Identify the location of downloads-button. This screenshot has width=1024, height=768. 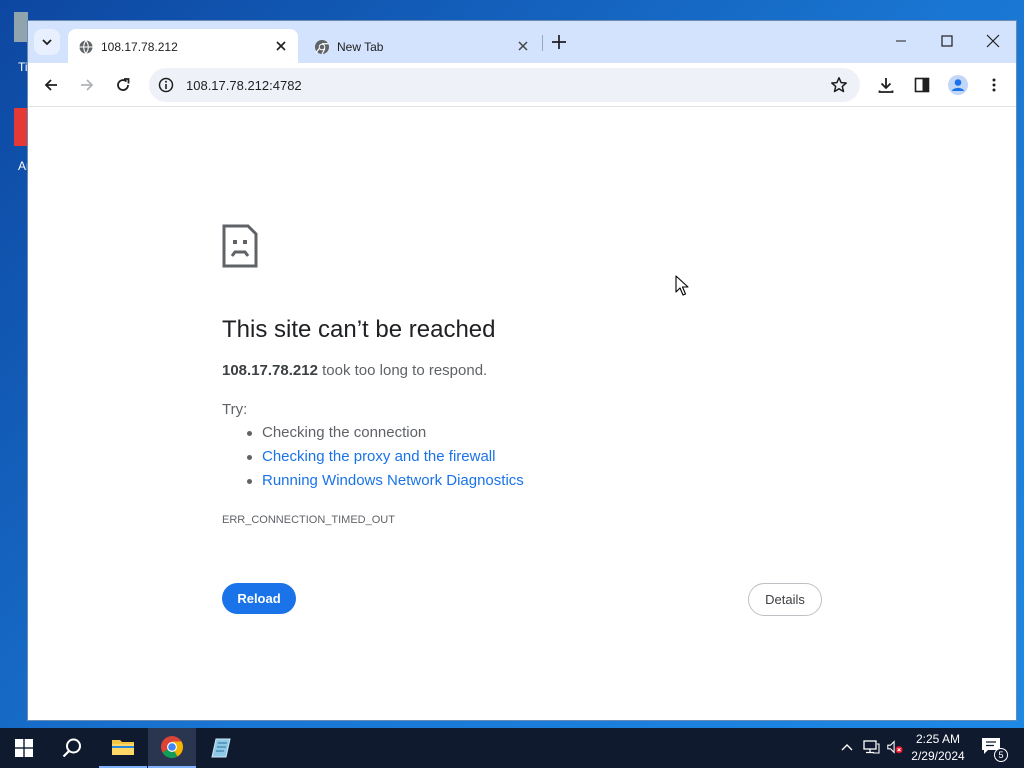
(886, 85).